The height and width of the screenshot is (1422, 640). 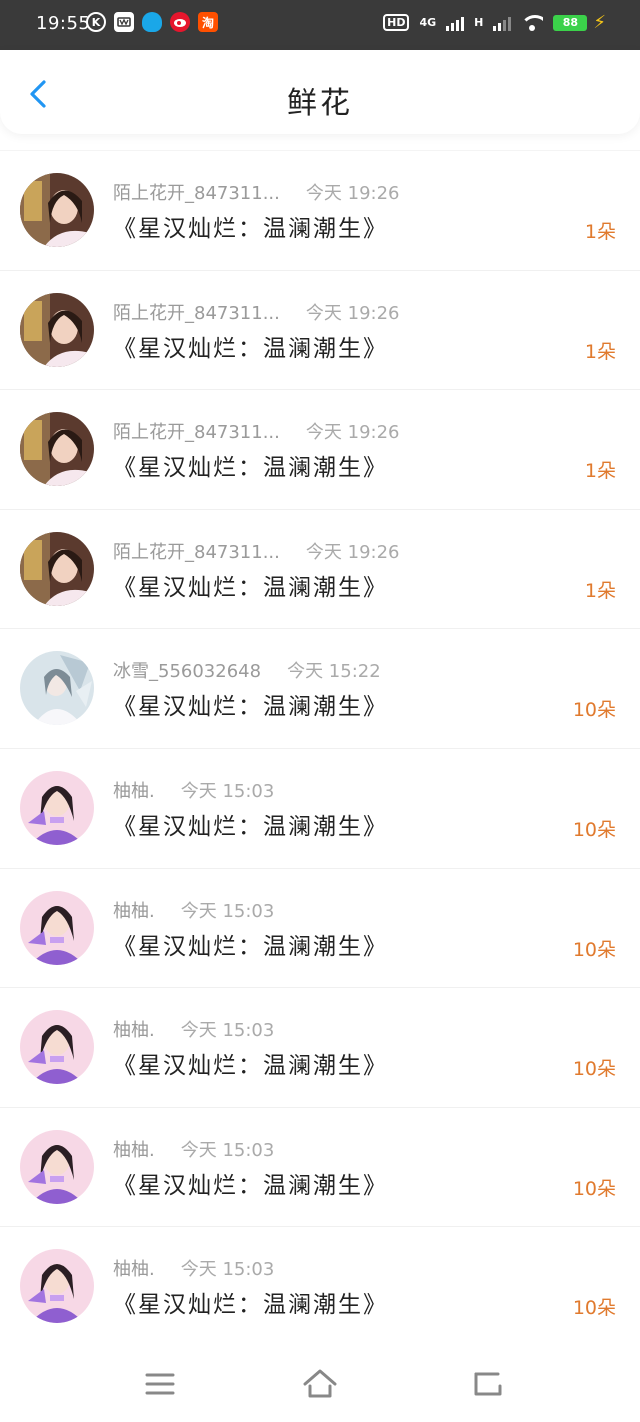 What do you see at coordinates (428, 22) in the screenshot?
I see `network-4g-label: 4G` at bounding box center [428, 22].